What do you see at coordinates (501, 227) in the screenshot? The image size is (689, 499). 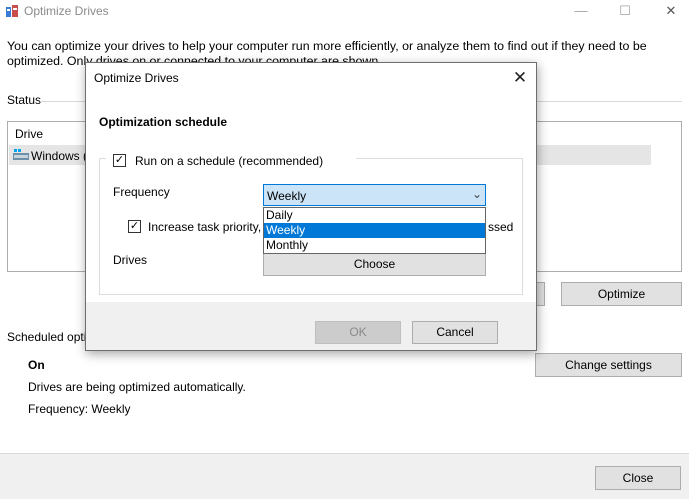 I see `increase-priority-label-tail: ssed` at bounding box center [501, 227].